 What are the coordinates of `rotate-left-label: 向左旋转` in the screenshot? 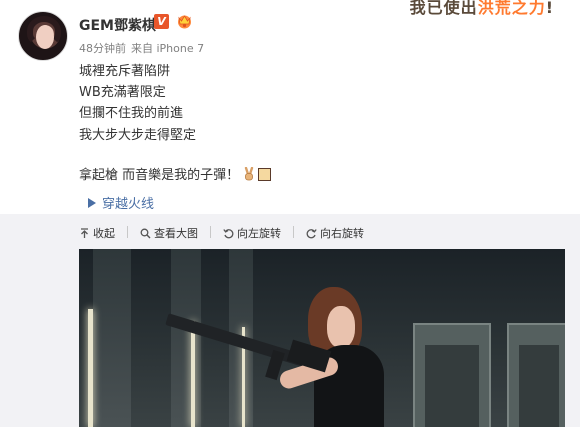 It's located at (259, 233).